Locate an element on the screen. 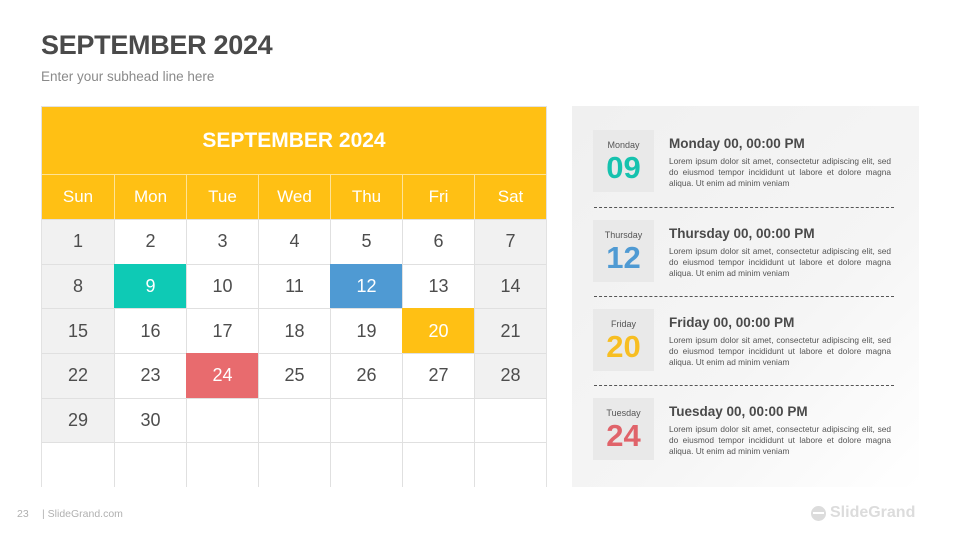  calendar-day-19: 19 is located at coordinates (366, 330).